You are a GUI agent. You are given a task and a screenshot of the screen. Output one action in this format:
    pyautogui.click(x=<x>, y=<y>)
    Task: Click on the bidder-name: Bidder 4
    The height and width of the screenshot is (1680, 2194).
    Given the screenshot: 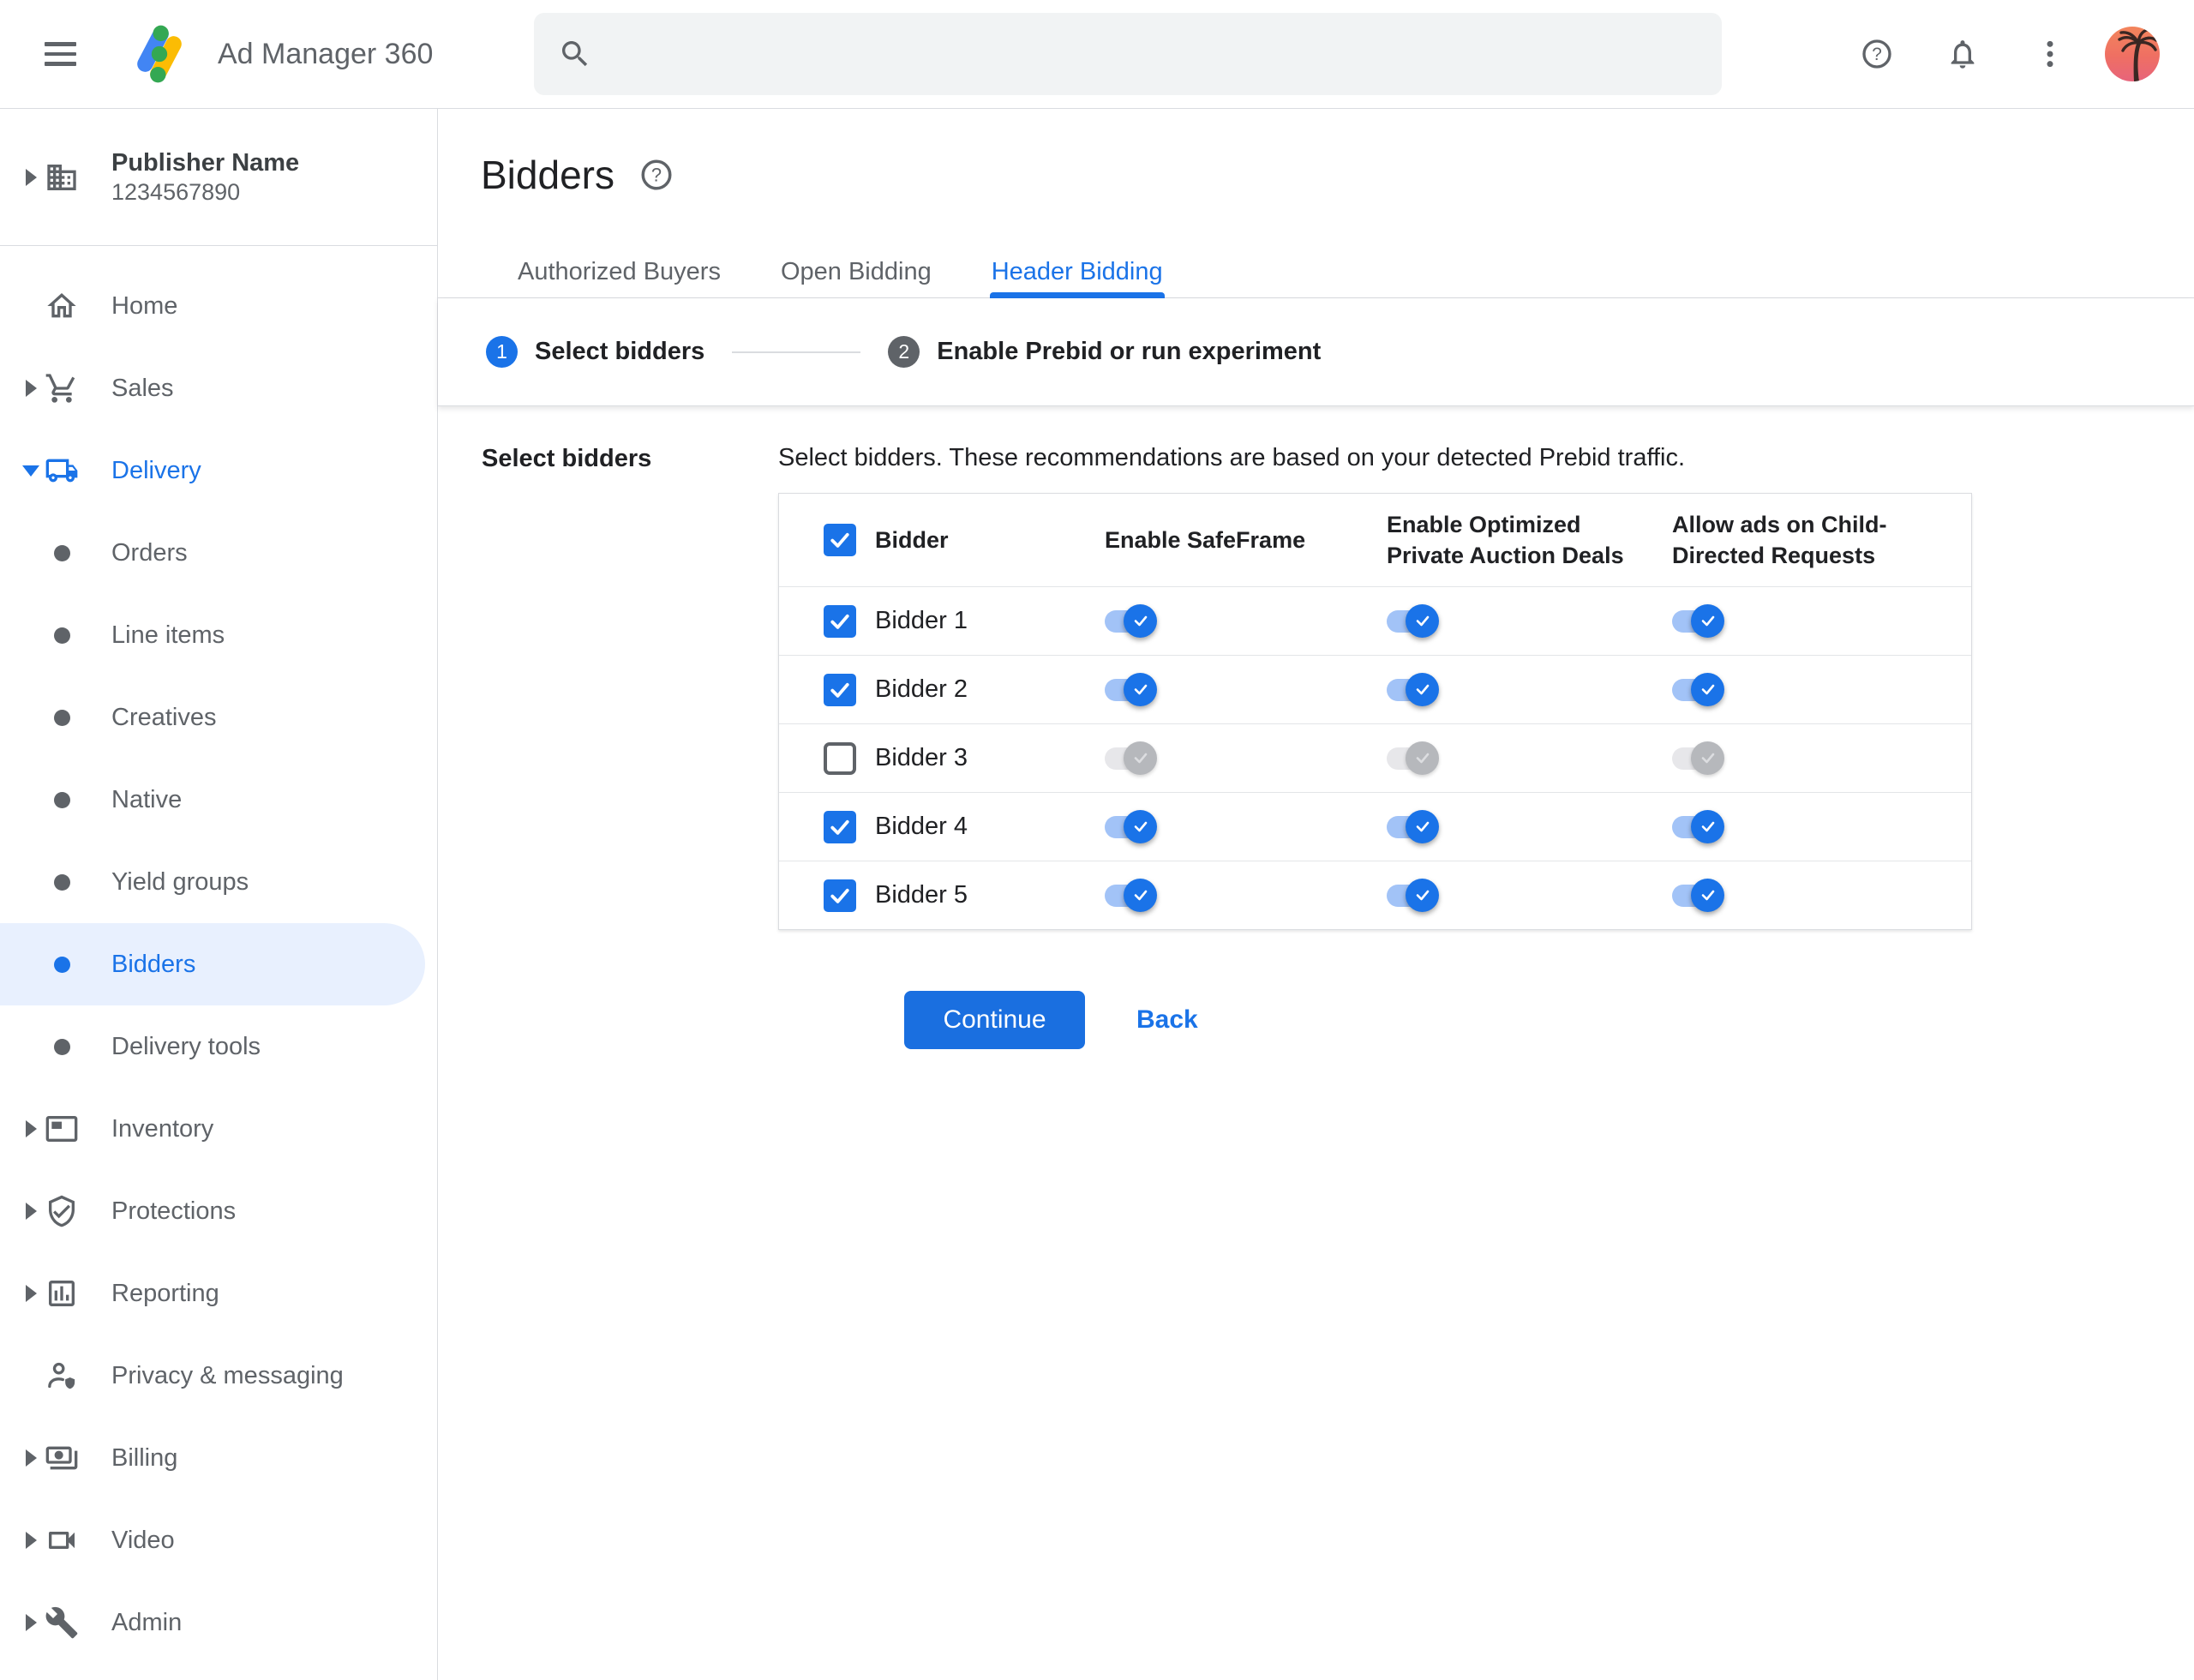 What is the action you would take?
    pyautogui.click(x=921, y=826)
    